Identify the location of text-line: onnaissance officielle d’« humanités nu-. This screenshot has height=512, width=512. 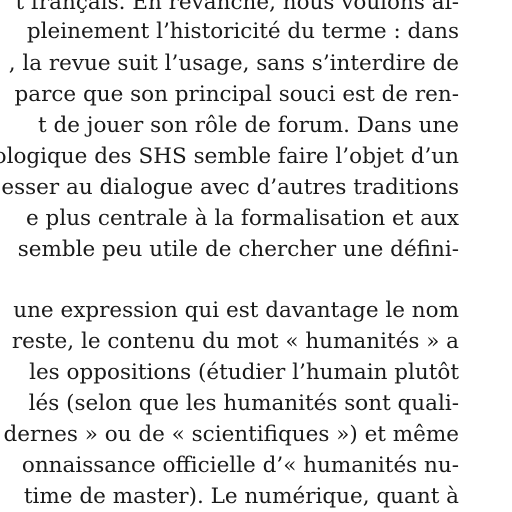
(240, 465).